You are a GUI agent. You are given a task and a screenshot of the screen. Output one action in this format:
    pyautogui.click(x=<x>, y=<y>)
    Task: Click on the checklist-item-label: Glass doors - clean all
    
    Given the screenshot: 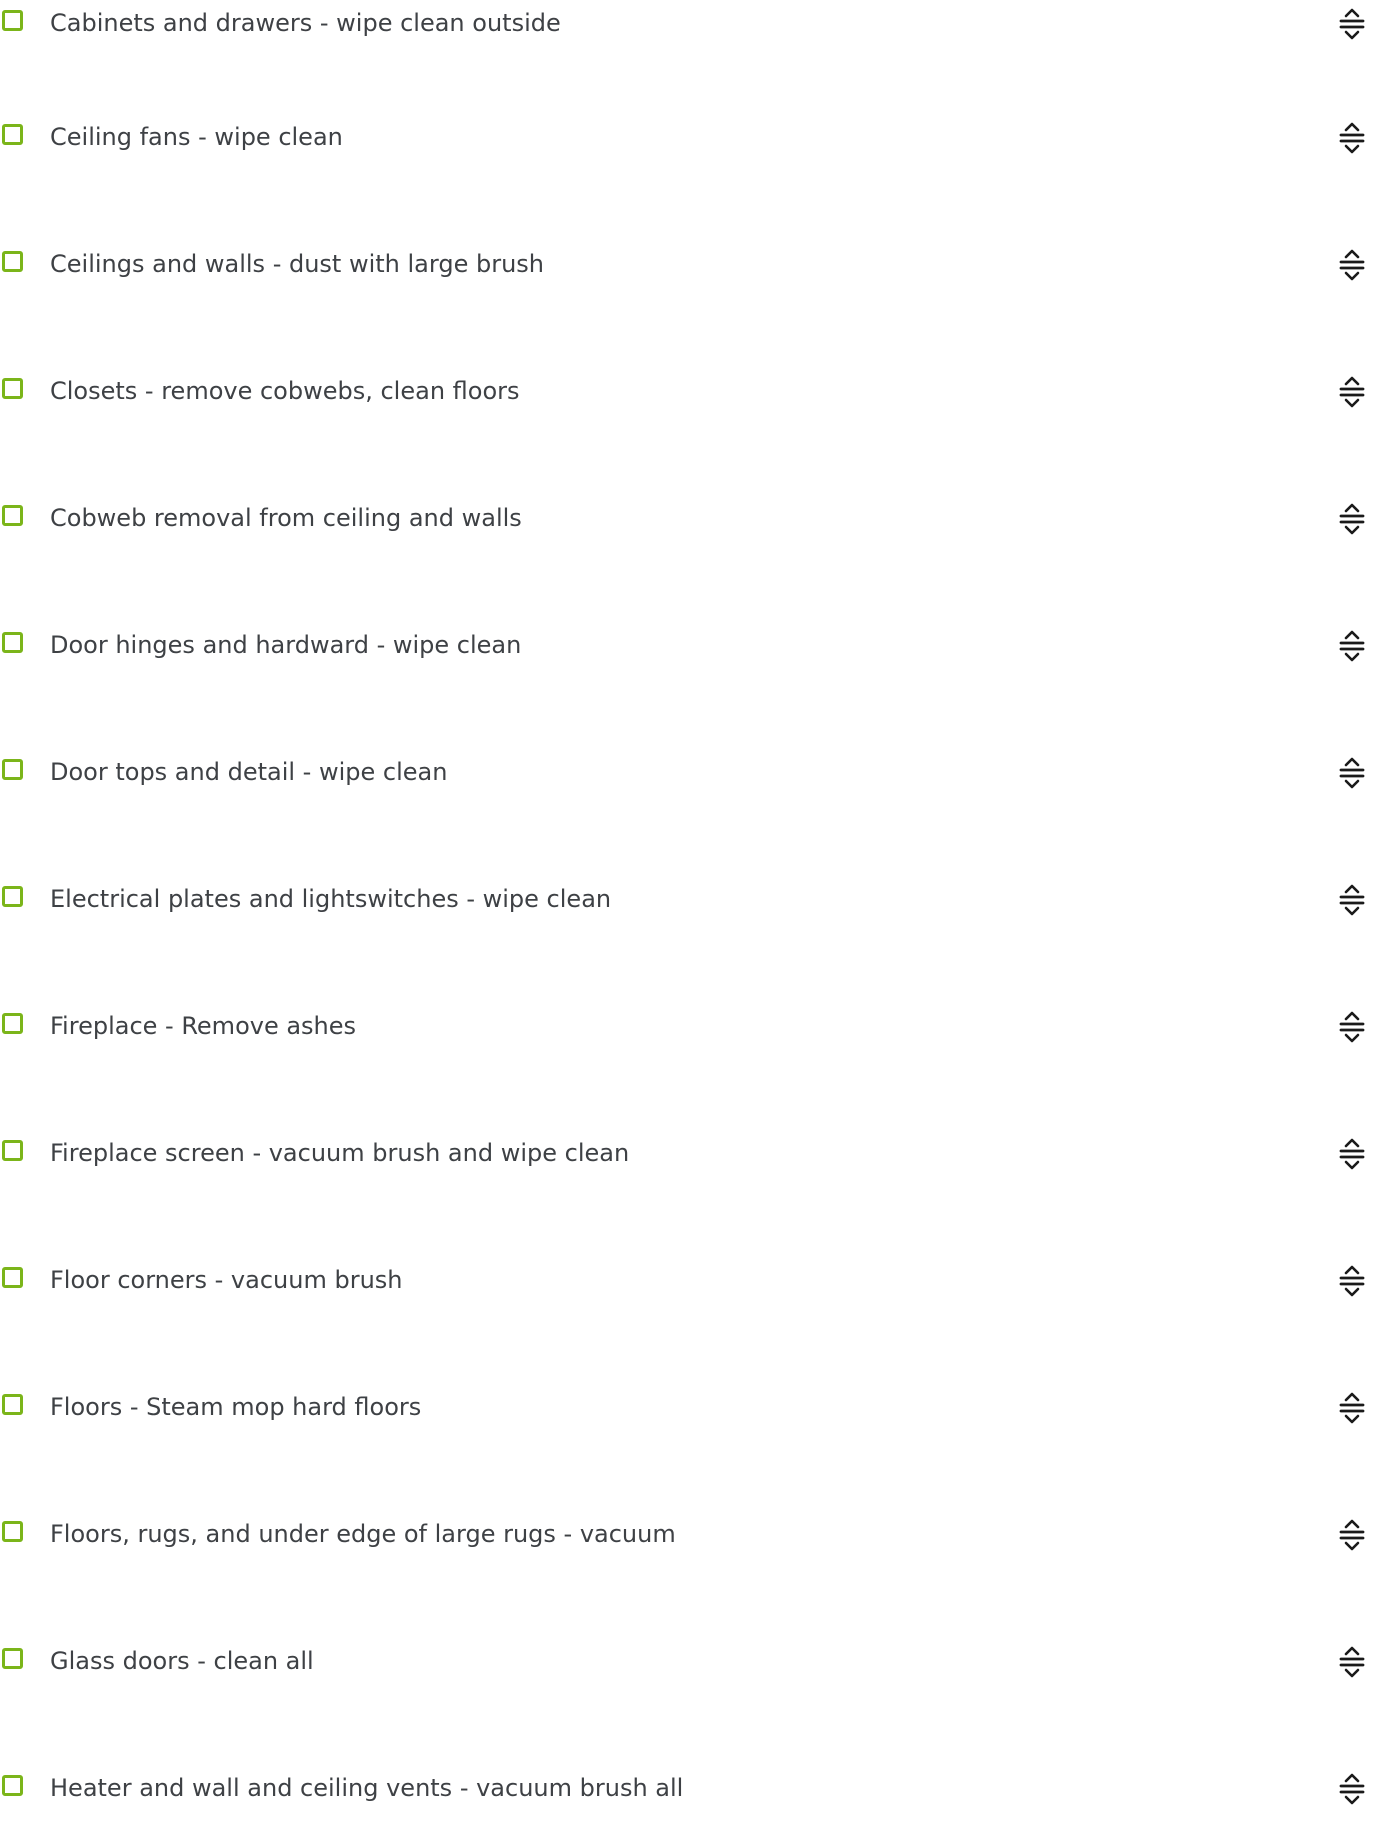 What is the action you would take?
    pyautogui.click(x=182, y=1661)
    